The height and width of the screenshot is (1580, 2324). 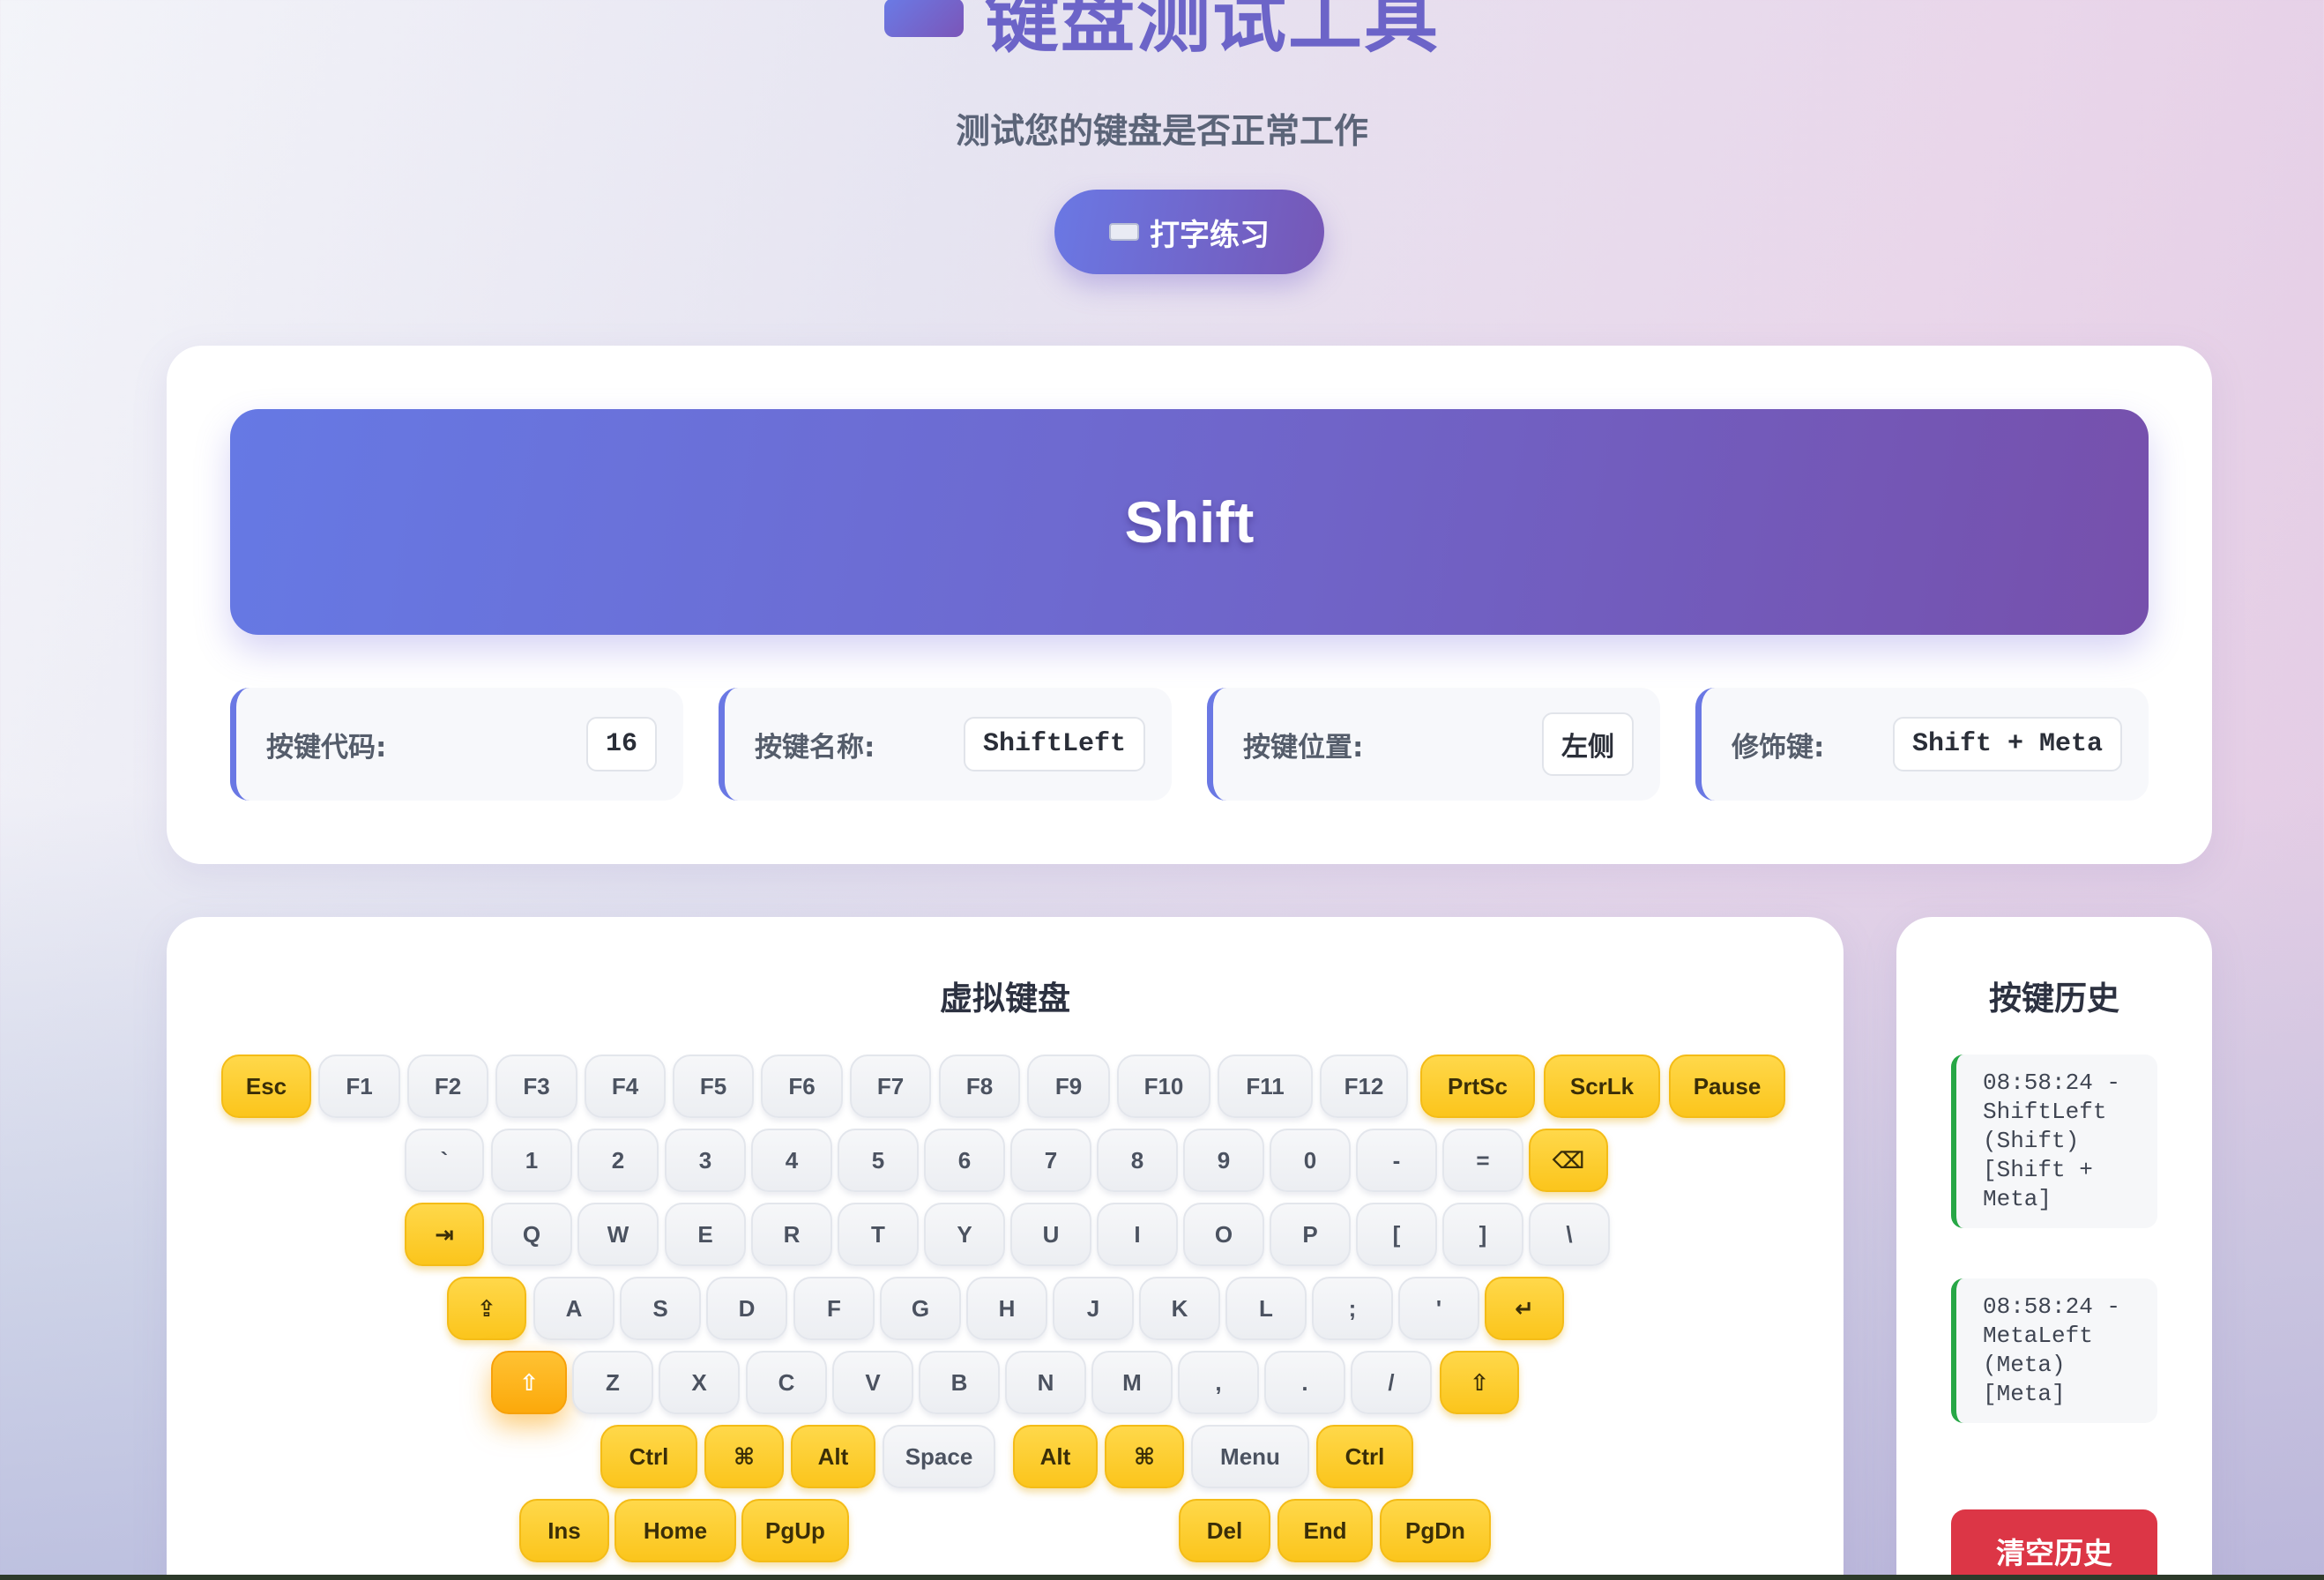 What do you see at coordinates (1163, 1086) in the screenshot?
I see `key-f10: F10` at bounding box center [1163, 1086].